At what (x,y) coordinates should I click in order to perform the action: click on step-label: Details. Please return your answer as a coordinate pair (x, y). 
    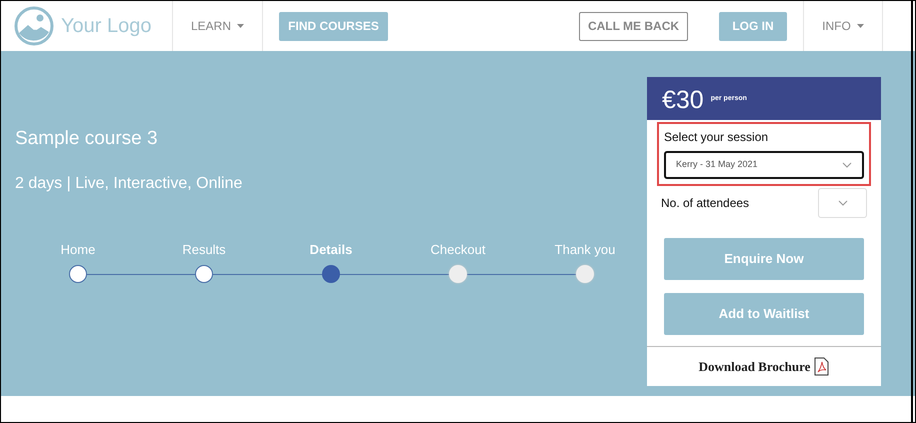
    Looking at the image, I should click on (331, 249).